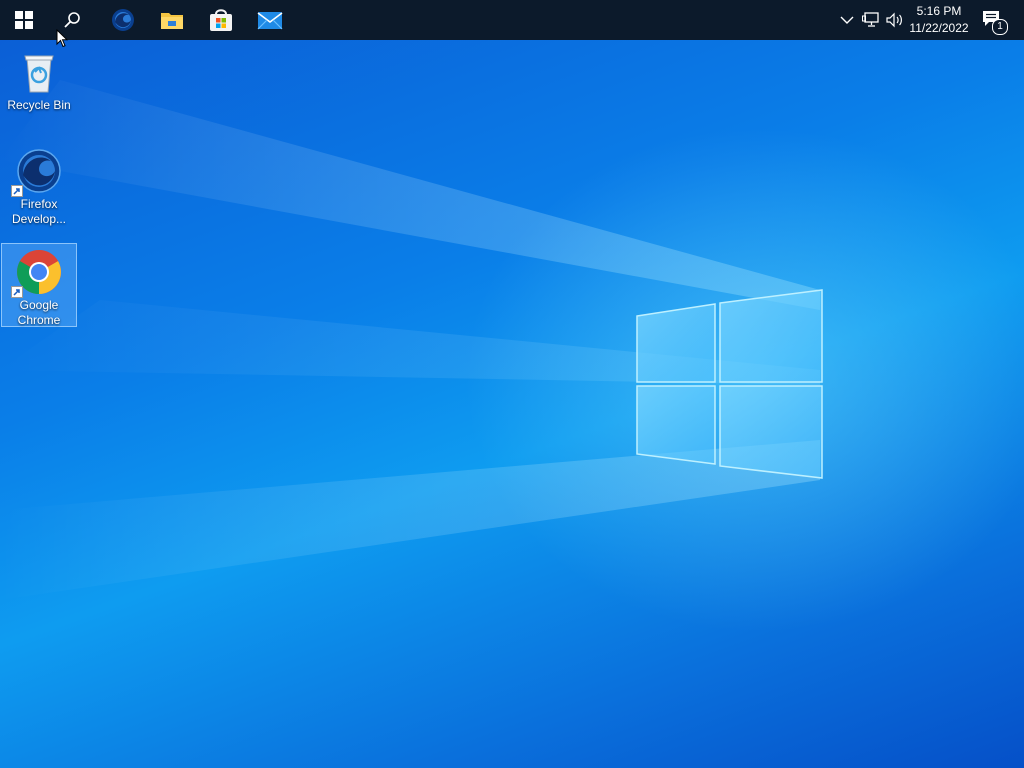 This screenshot has height=768, width=1024. Describe the element at coordinates (72, 20) in the screenshot. I see `search-icon` at that location.